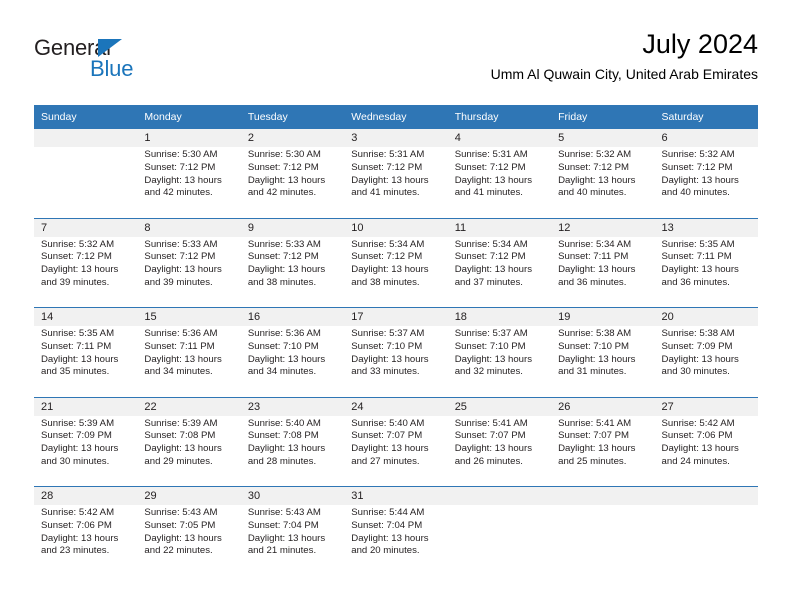  I want to click on day-number: 18, so click(499, 316).